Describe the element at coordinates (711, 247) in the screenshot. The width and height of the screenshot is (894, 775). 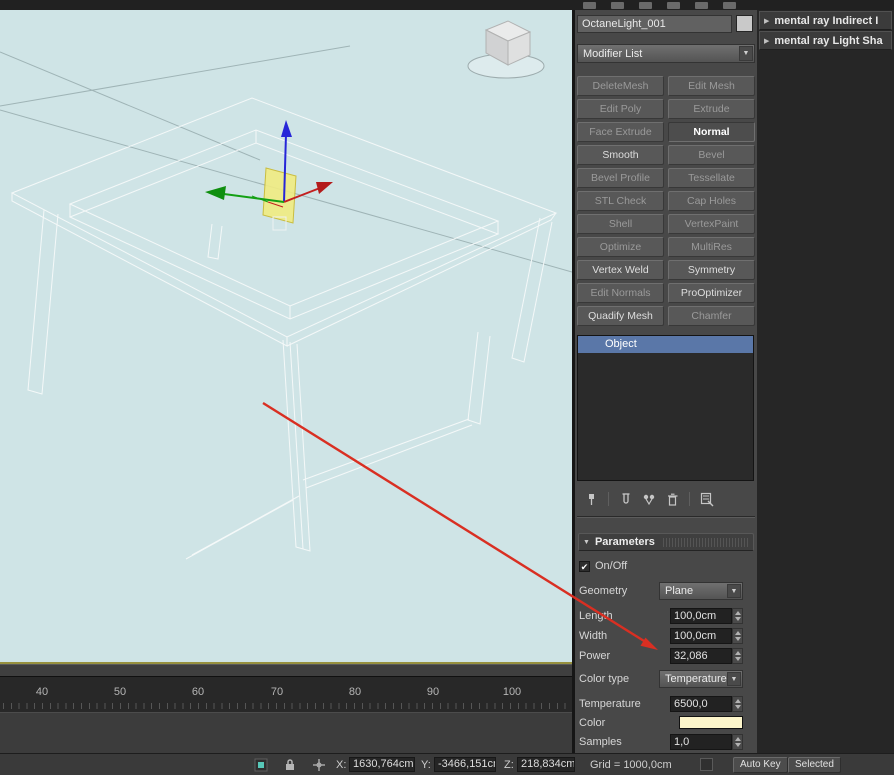
I see `modifier-button-multires: MultiRes` at that location.